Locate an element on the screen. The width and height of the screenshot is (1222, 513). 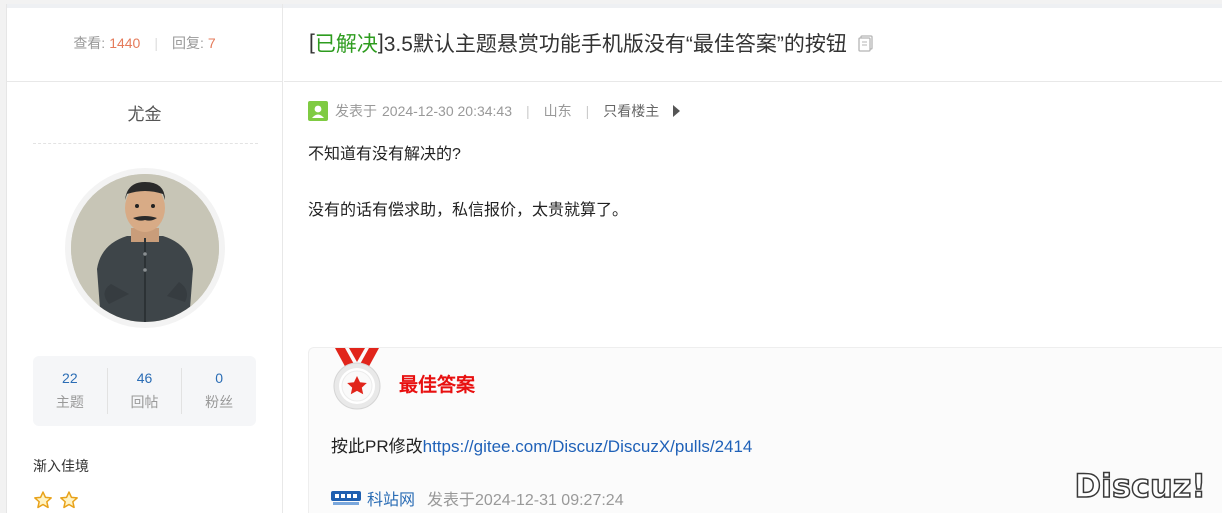
count-posts: 46 回帖 is located at coordinates (145, 391).